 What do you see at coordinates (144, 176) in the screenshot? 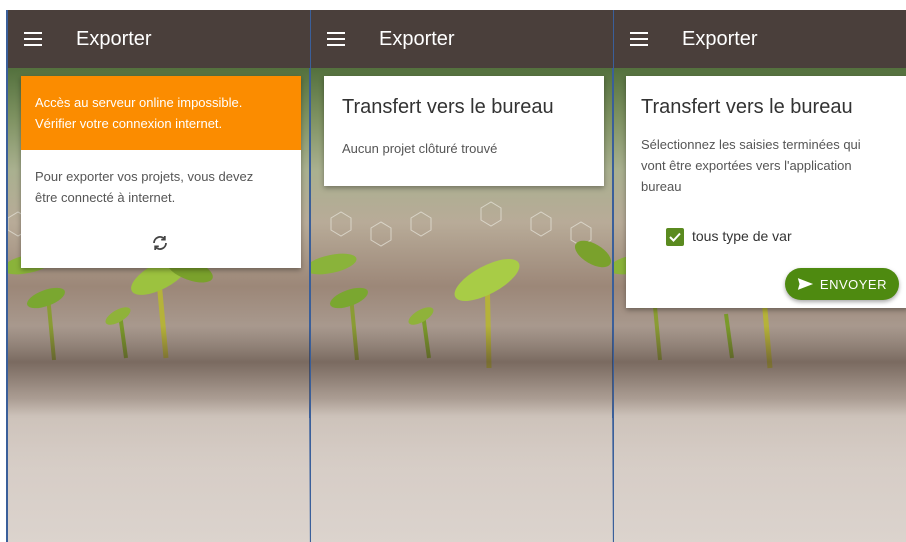
I see `offline-line-1: Pour exporter vos projets, vous devez` at bounding box center [144, 176].